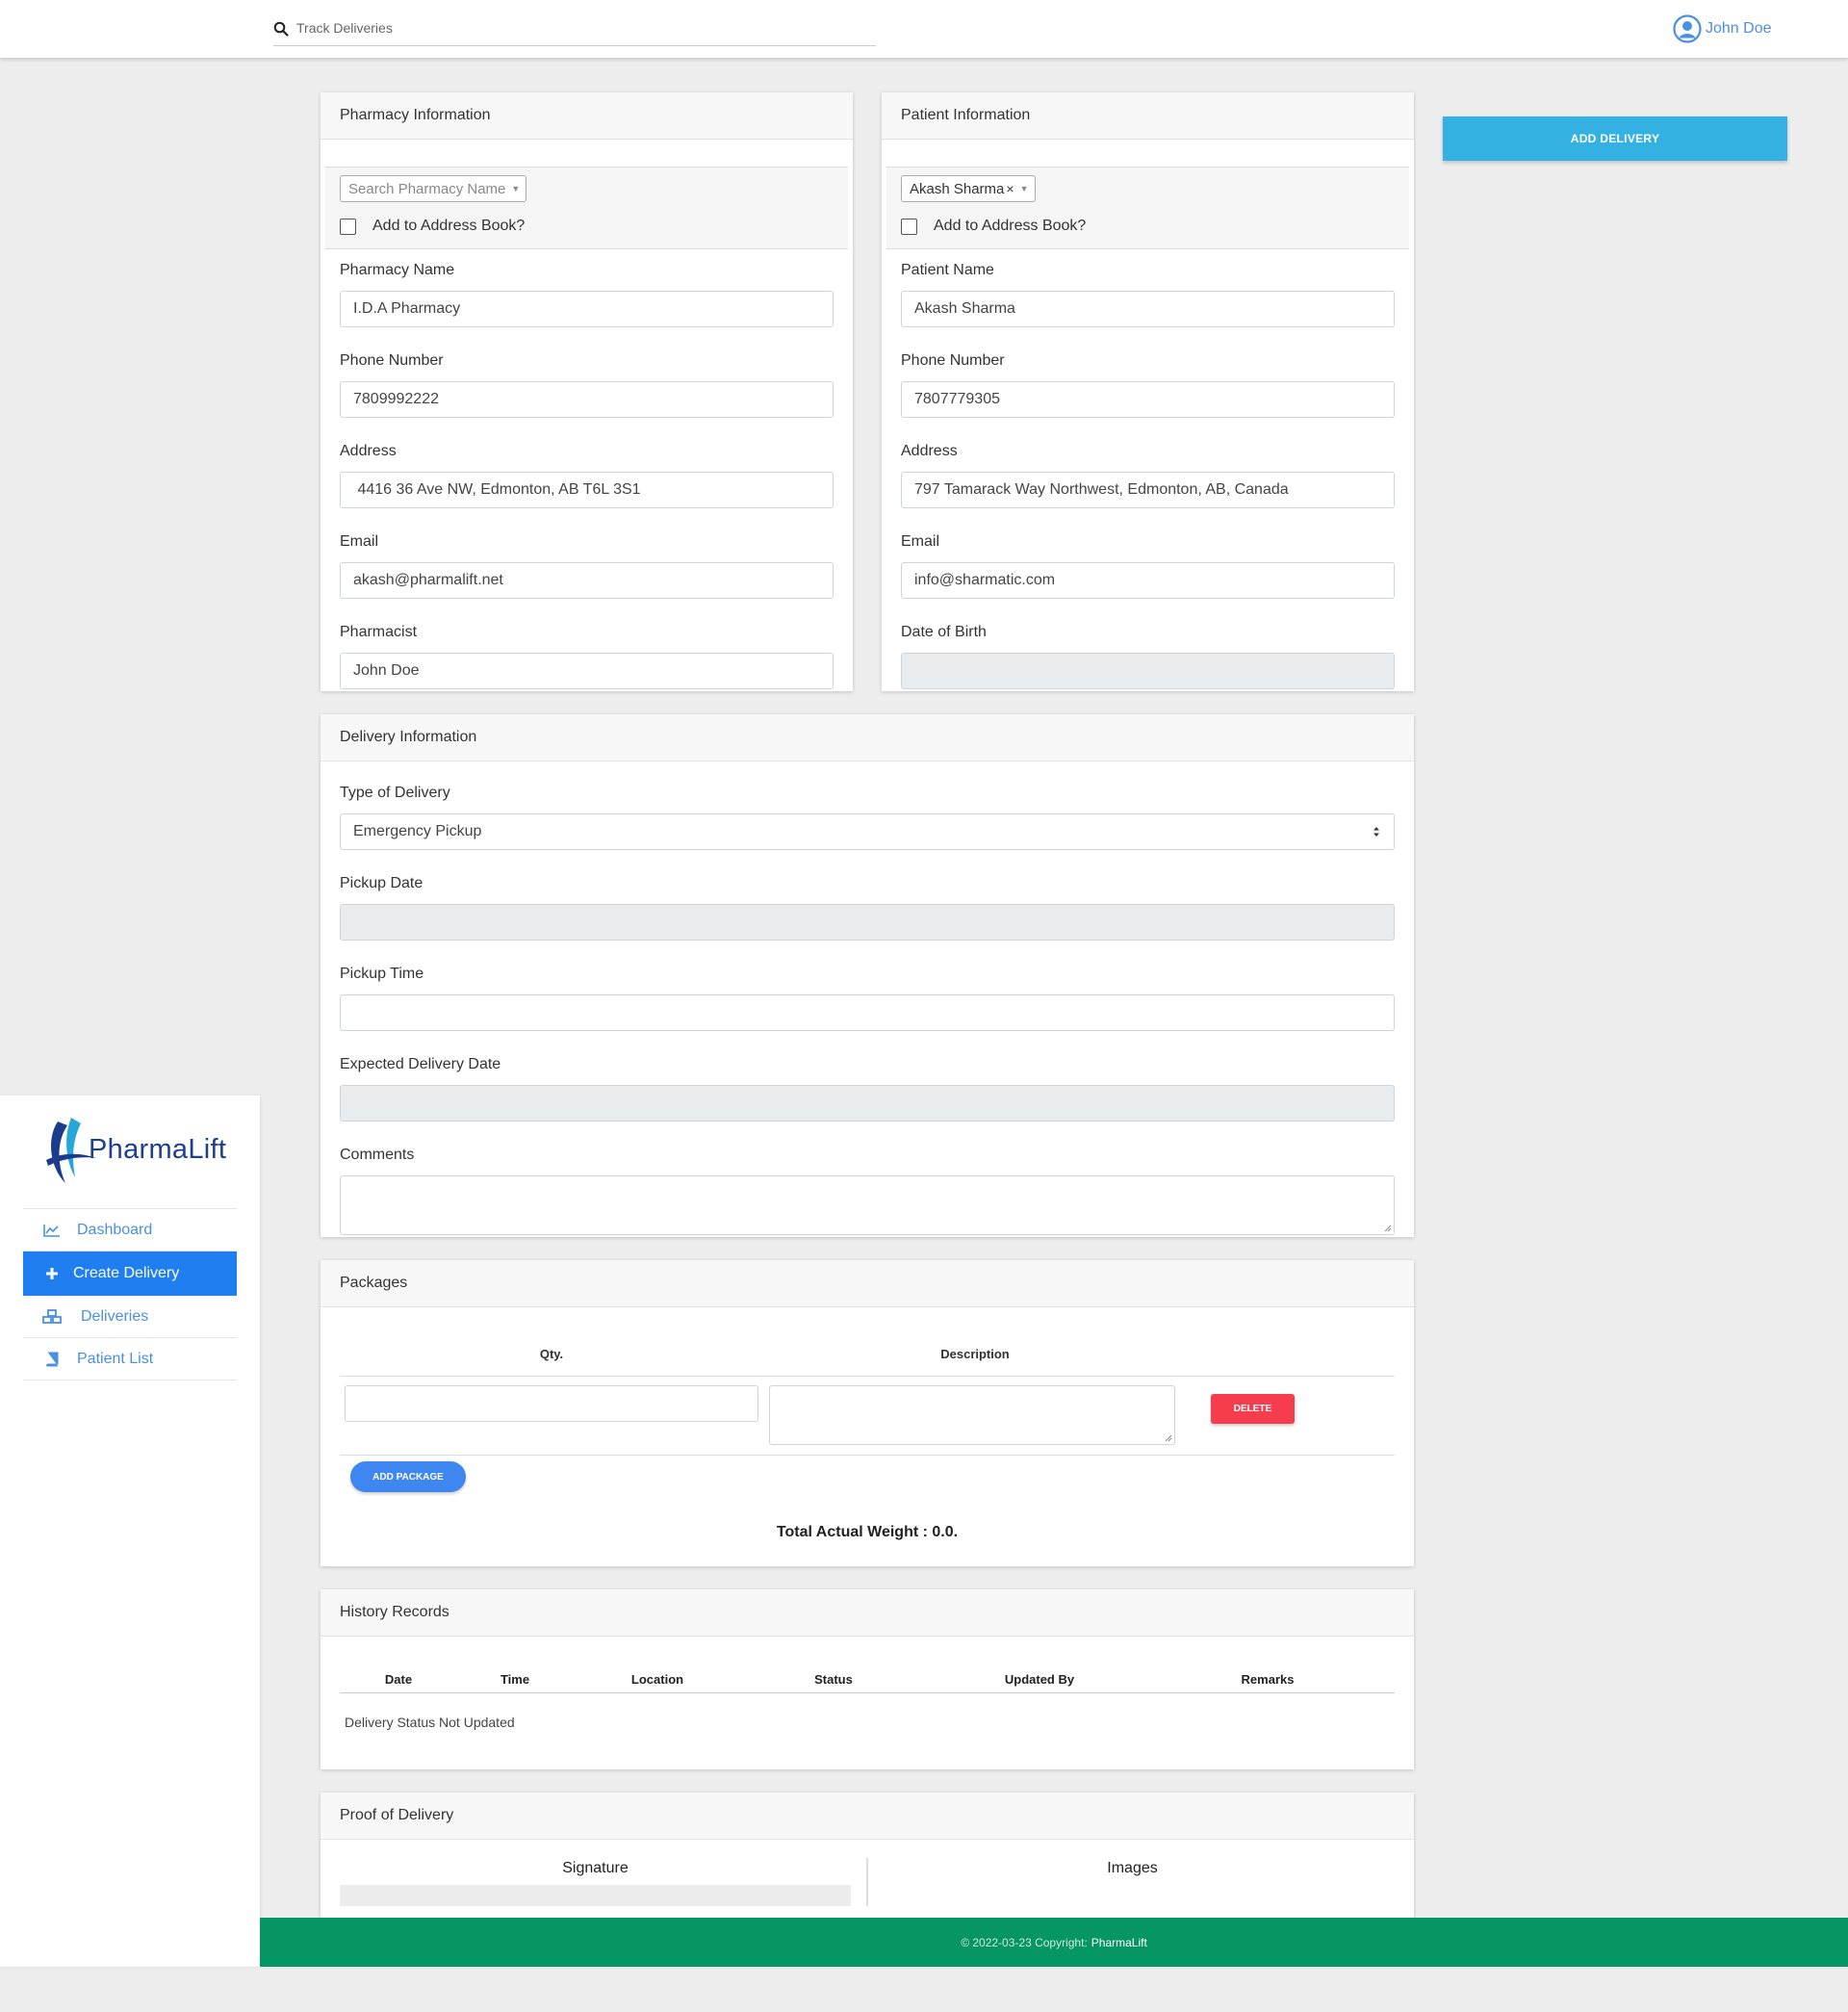  I want to click on add-delivery-button: ADD DELIVERY, so click(1615, 138).